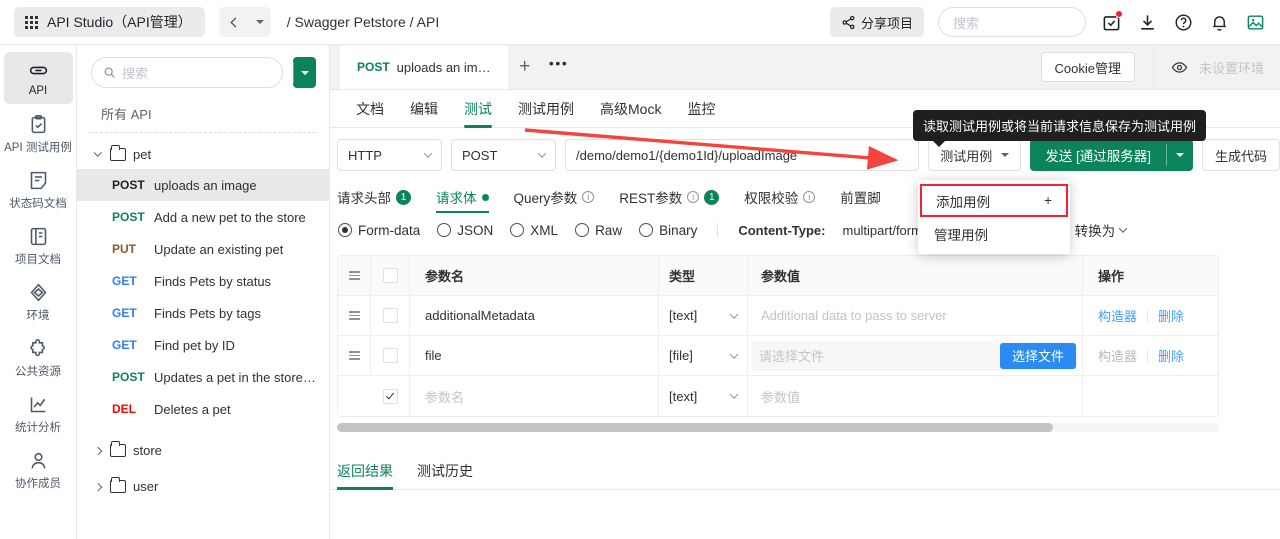 This screenshot has height=539, width=1280. I want to click on help-icon, so click(1183, 22).